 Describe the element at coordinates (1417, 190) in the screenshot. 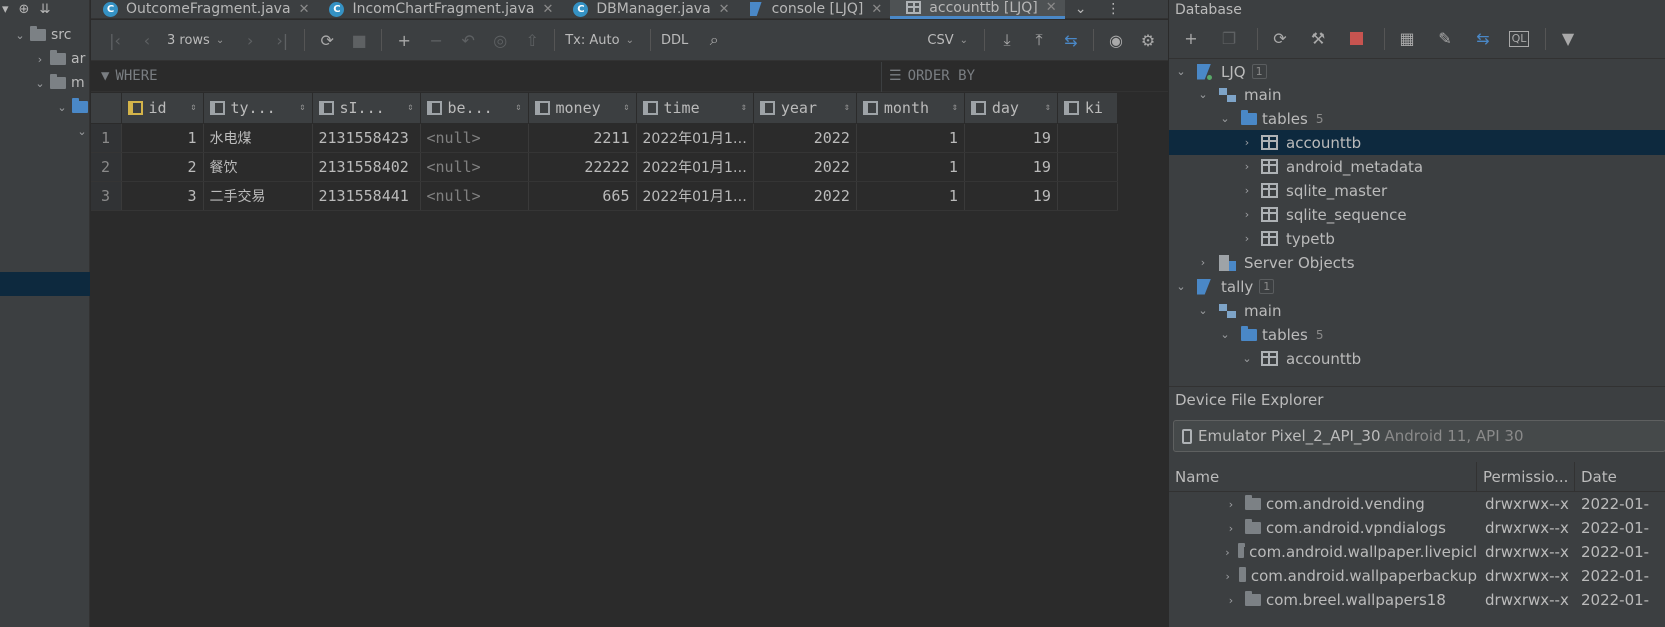

I see `tree-item-table-sqlite-master: › sqlite_master` at that location.